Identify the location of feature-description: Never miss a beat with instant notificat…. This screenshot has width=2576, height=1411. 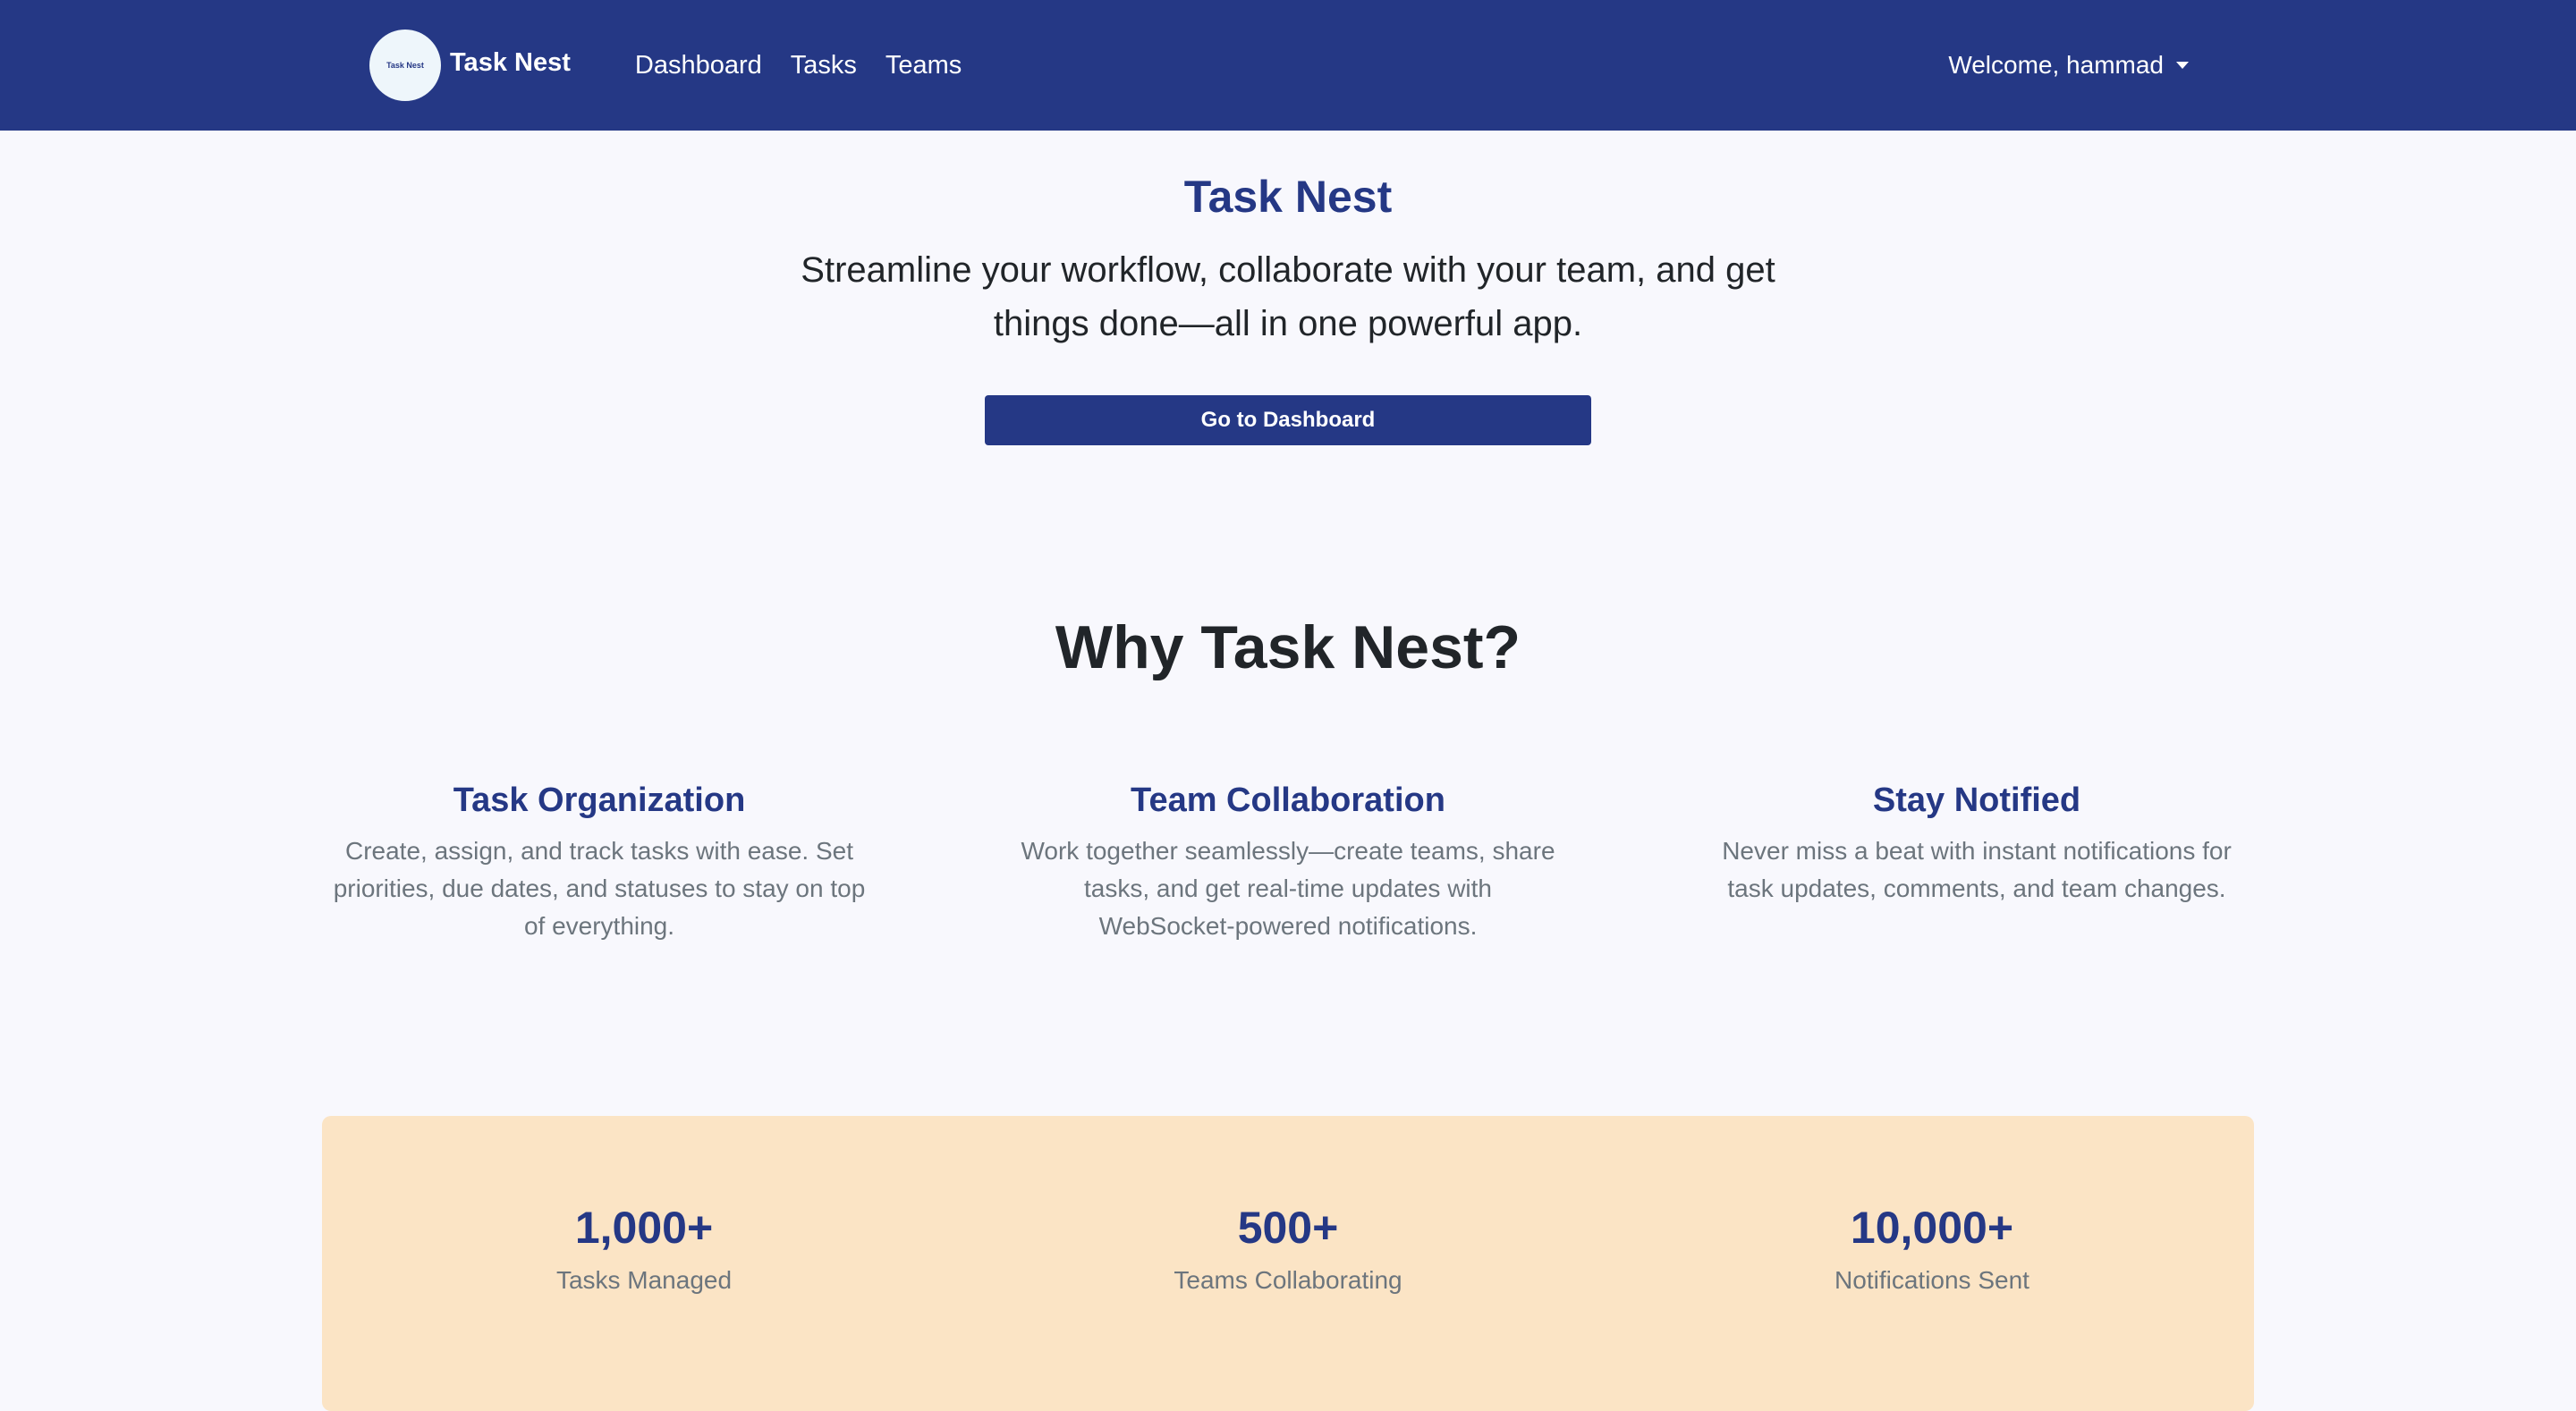
(1977, 869).